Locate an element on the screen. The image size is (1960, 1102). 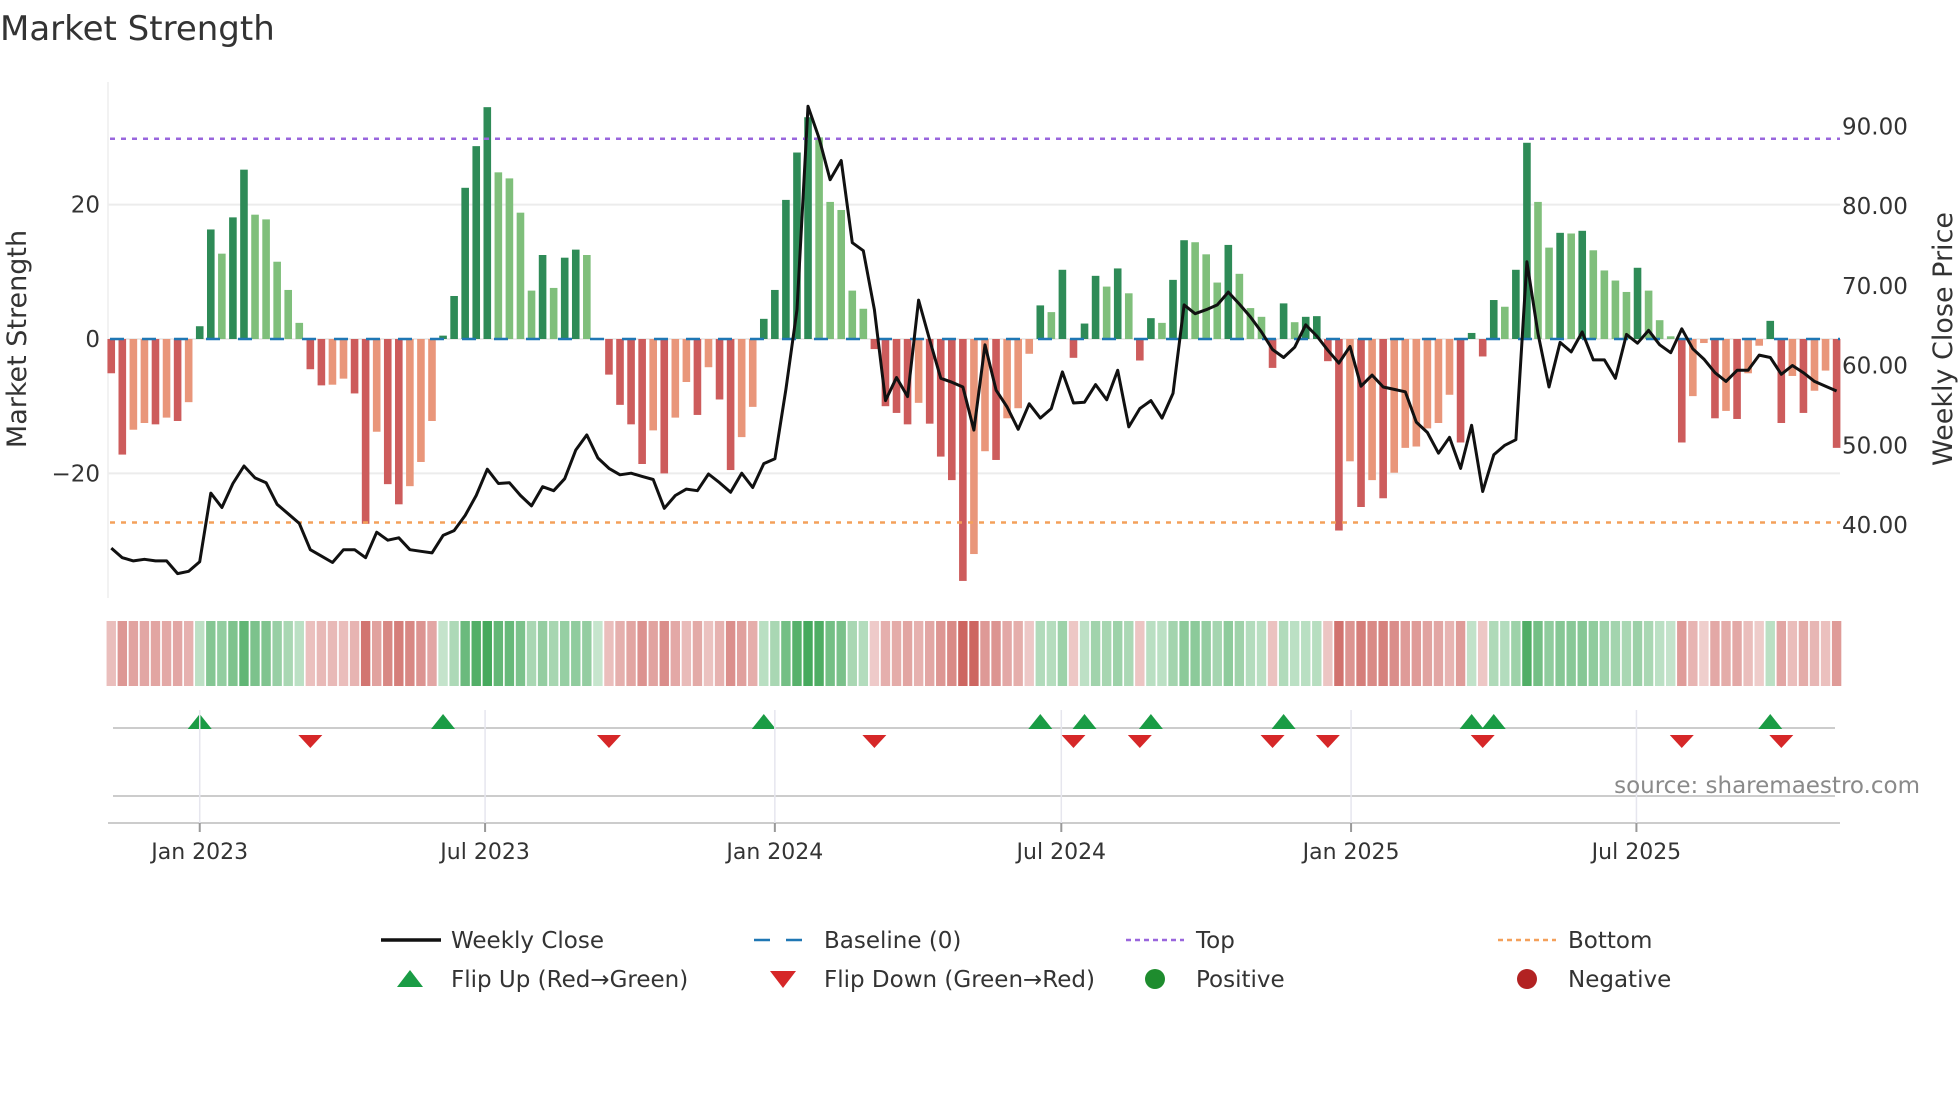
x-tick-label: Jan 2025 is located at coordinates (1350, 852).